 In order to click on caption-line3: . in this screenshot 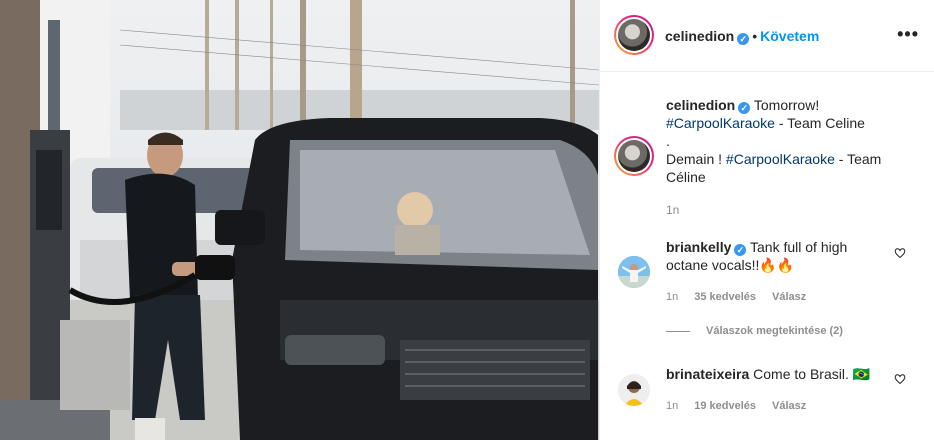, I will do `click(668, 141)`.